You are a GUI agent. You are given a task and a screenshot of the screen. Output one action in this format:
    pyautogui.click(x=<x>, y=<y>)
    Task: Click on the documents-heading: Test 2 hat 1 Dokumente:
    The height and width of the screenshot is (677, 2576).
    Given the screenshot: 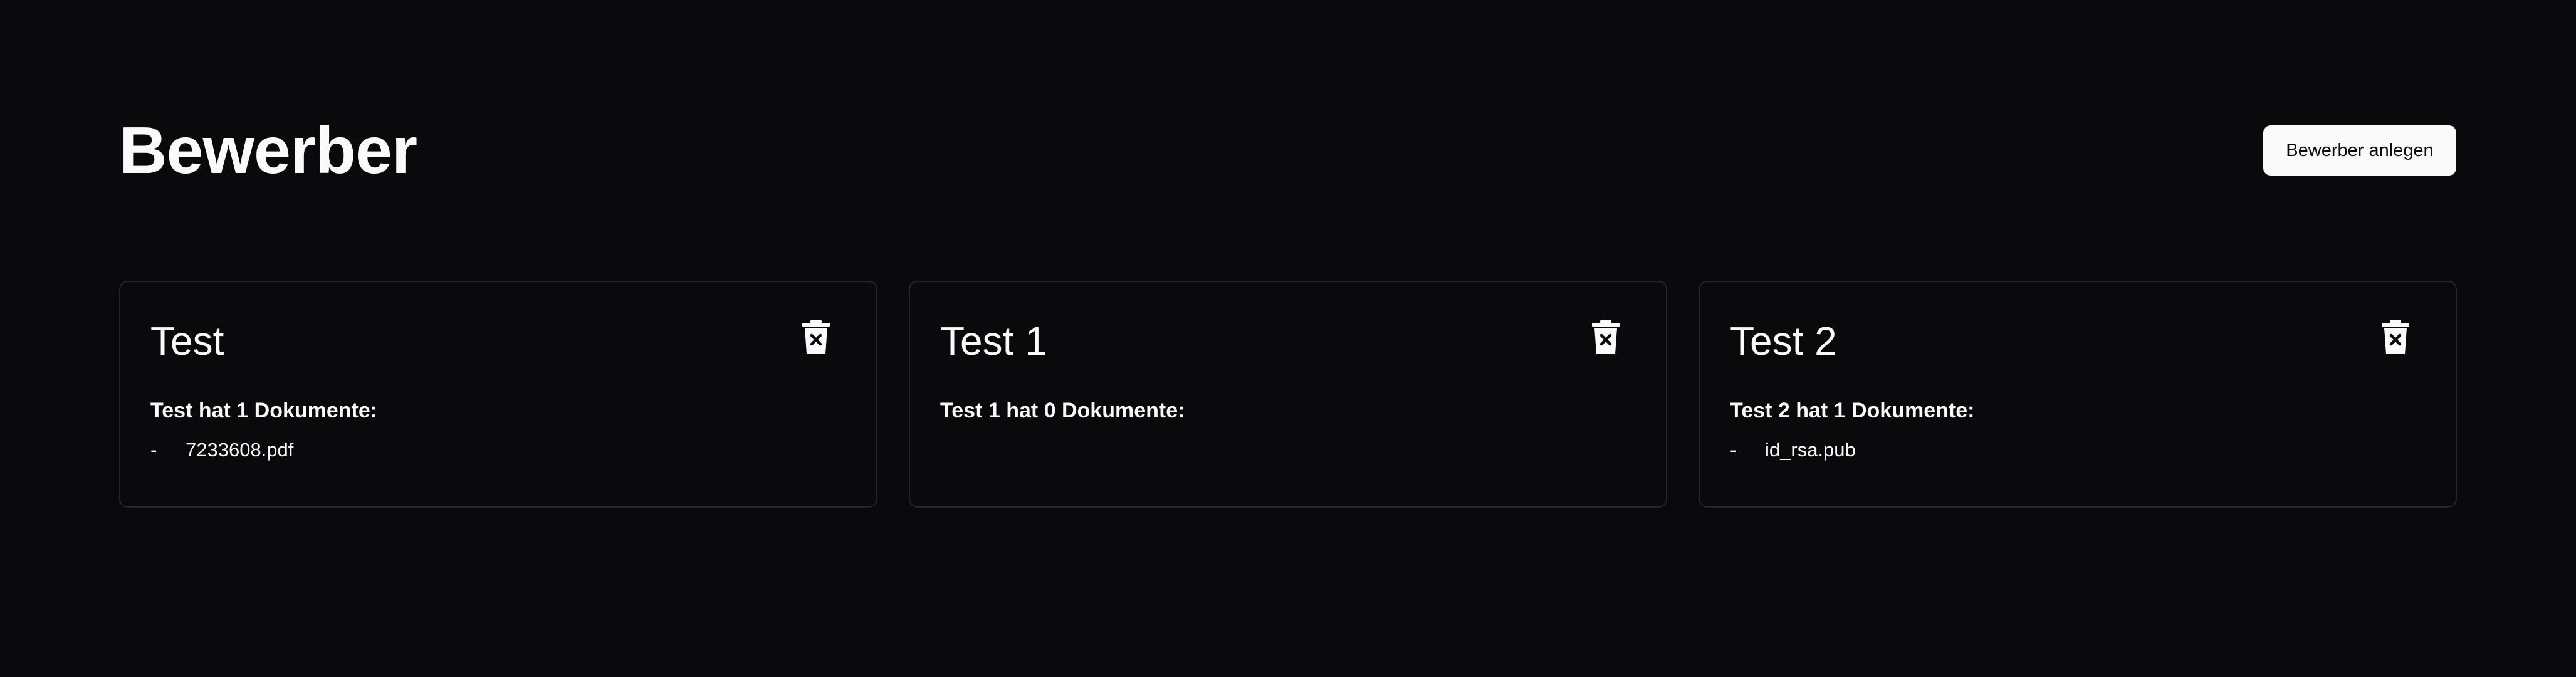 What is the action you would take?
    pyautogui.click(x=1852, y=410)
    